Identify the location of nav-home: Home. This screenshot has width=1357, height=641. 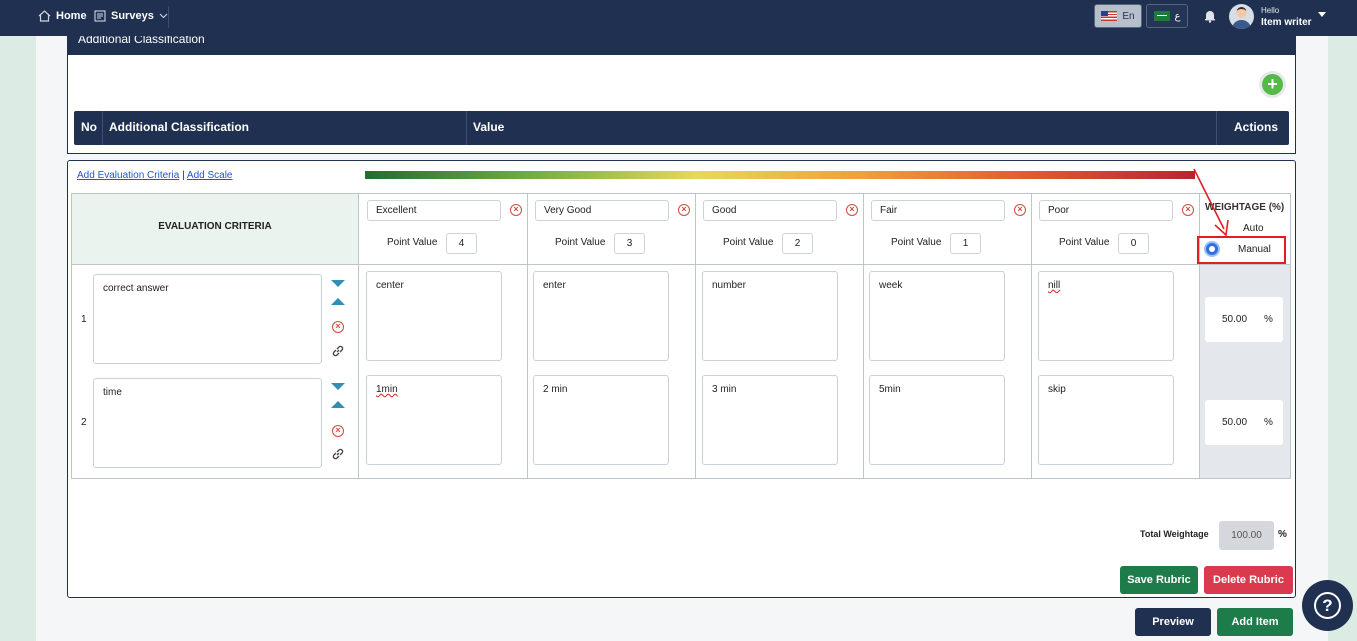
(62, 16).